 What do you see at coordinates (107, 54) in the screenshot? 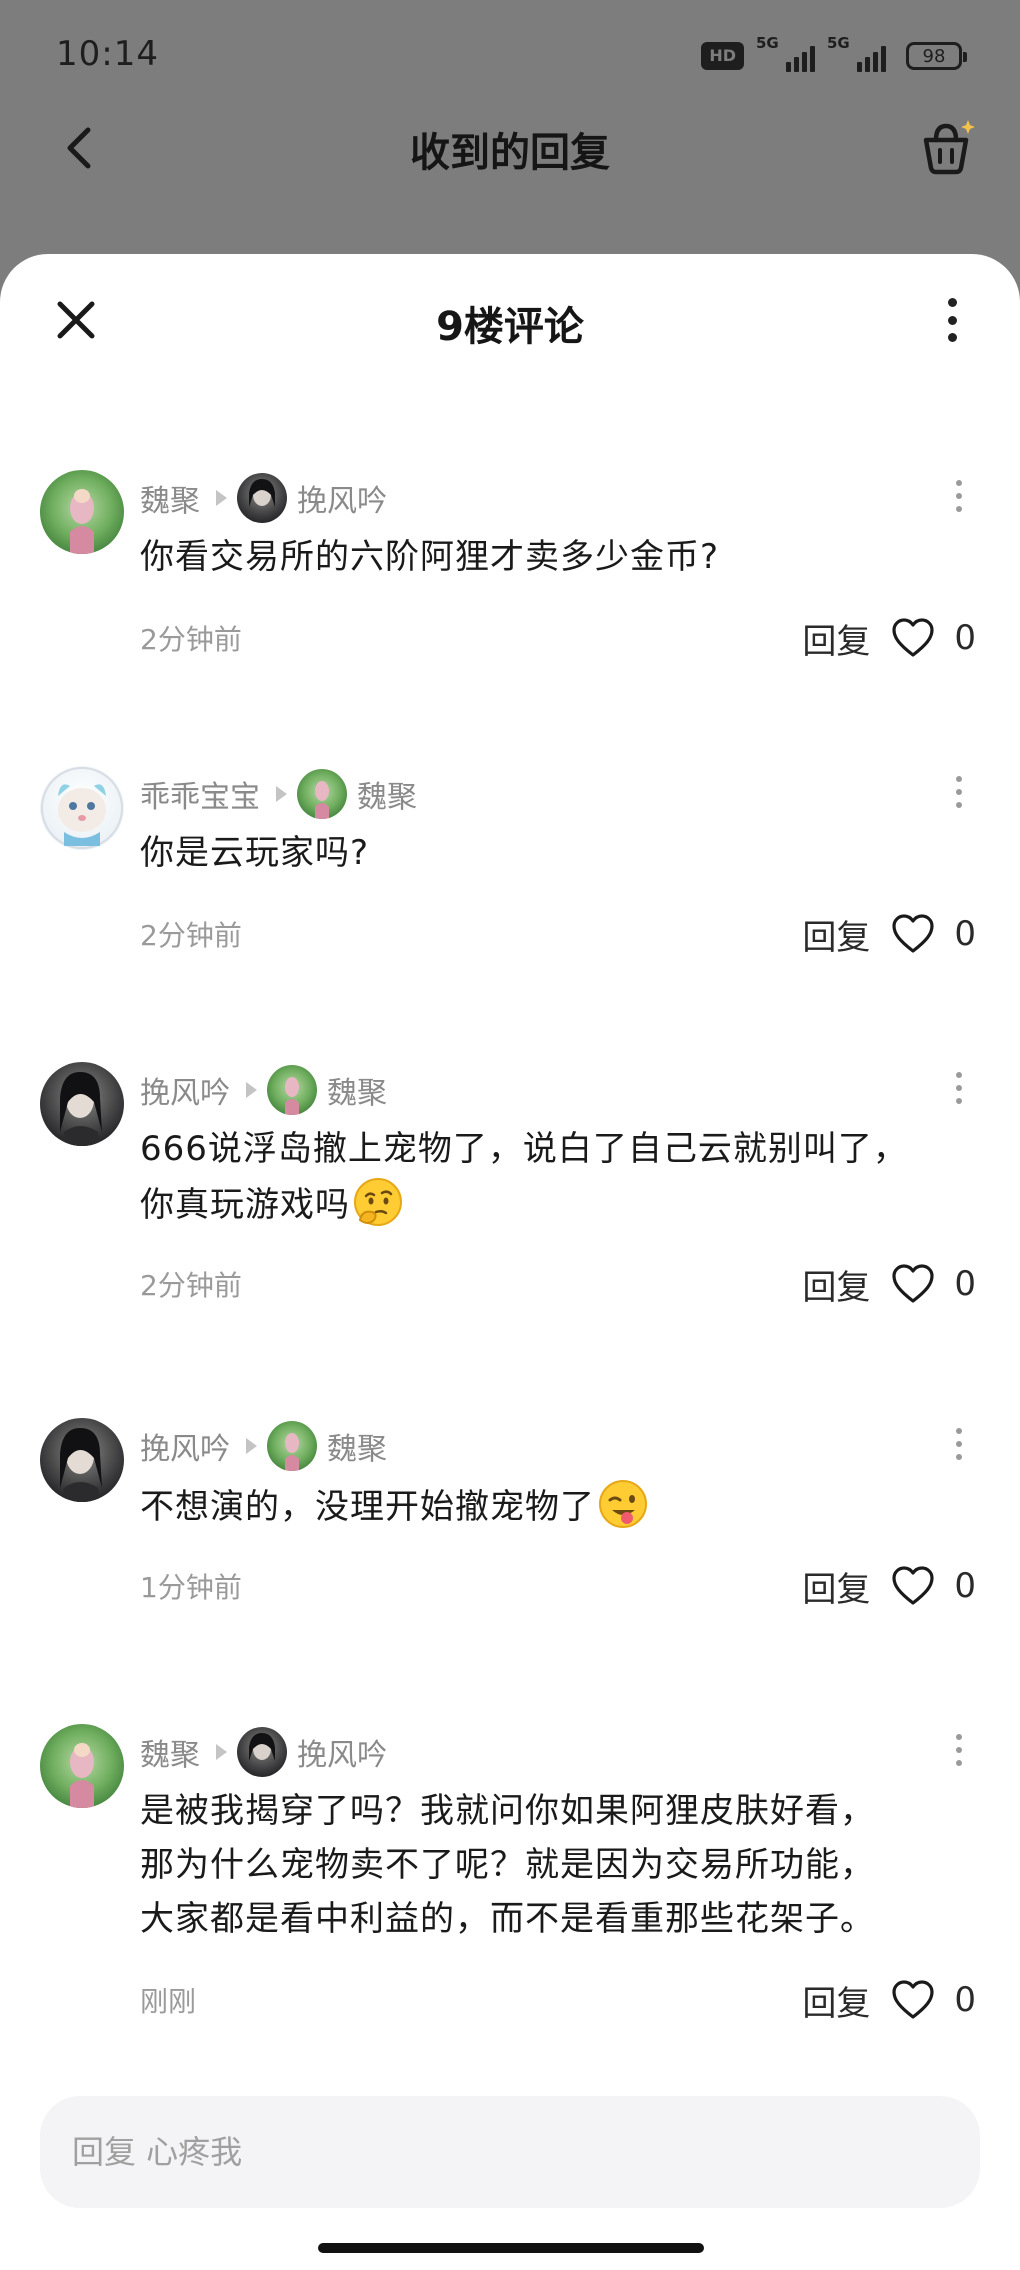
I see `status-time: 10:14` at bounding box center [107, 54].